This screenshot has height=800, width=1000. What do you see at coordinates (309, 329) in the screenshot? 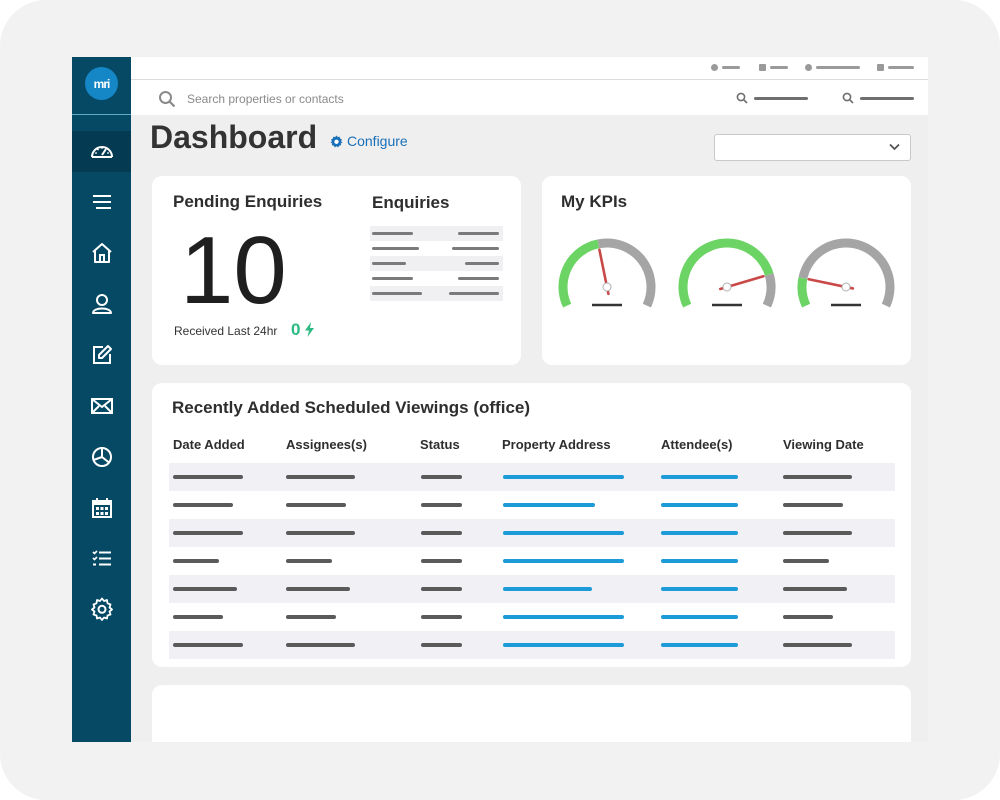
I see `lightning-icon` at bounding box center [309, 329].